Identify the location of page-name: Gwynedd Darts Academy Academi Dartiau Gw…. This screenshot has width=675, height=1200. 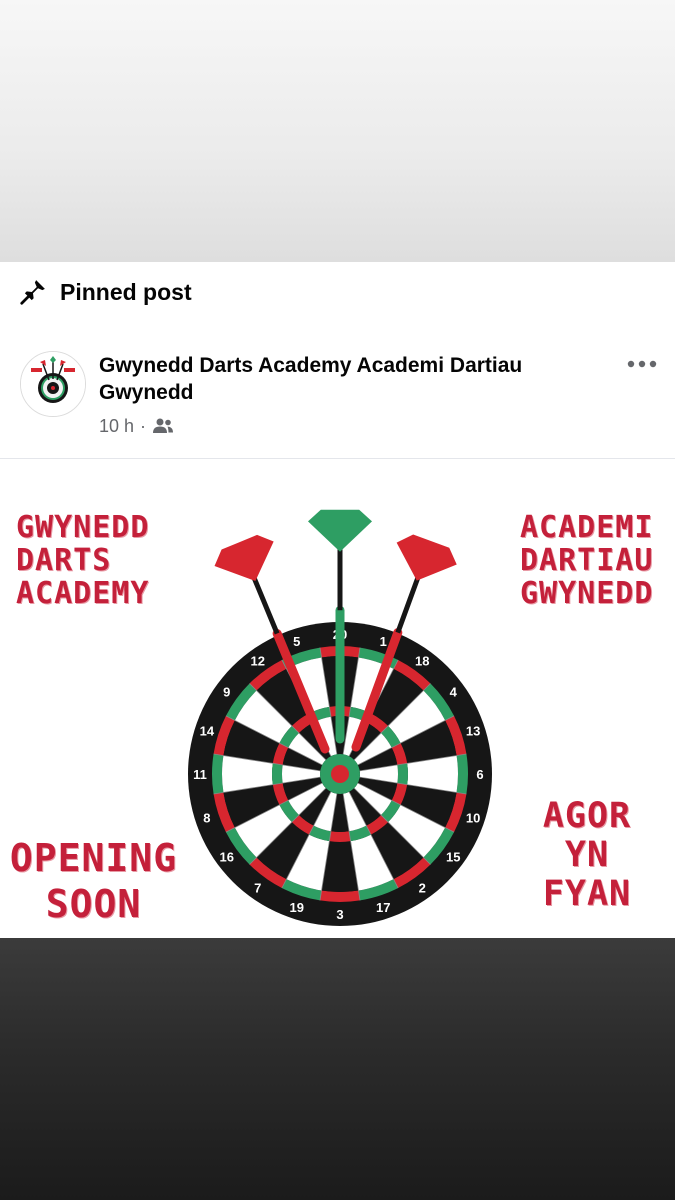
(339, 379).